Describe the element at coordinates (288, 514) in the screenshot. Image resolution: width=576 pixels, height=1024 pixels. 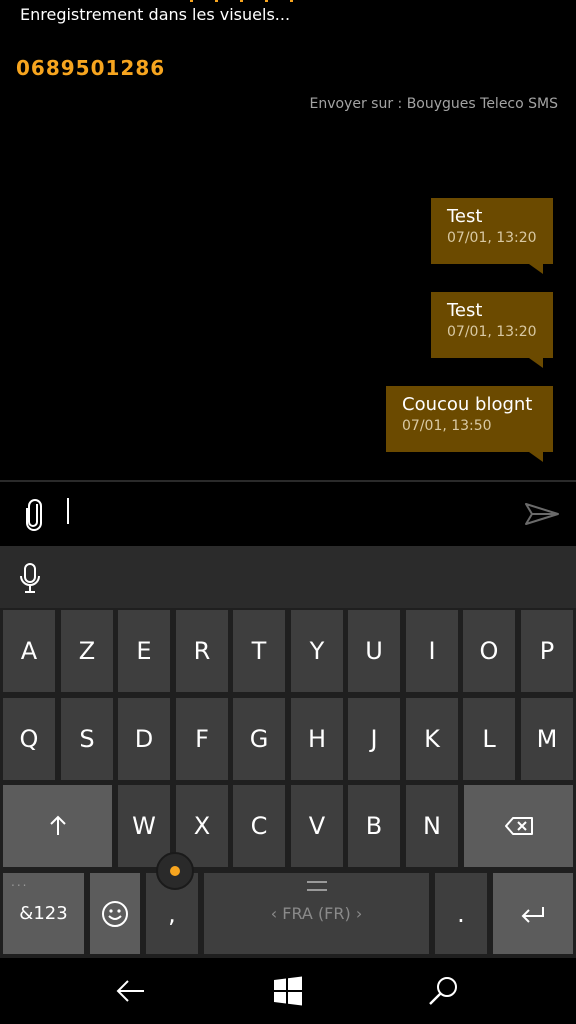
I see `compose-bar` at that location.